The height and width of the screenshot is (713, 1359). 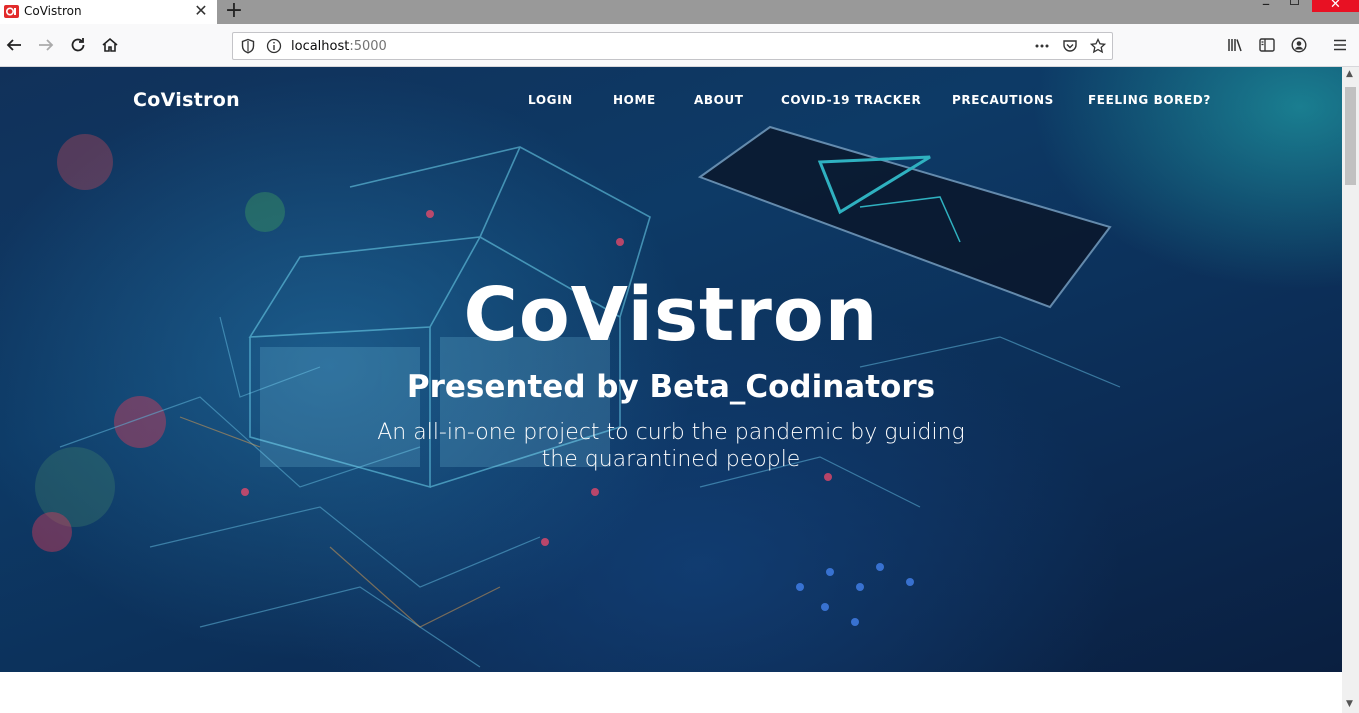 I want to click on back-button, so click(x=14, y=45).